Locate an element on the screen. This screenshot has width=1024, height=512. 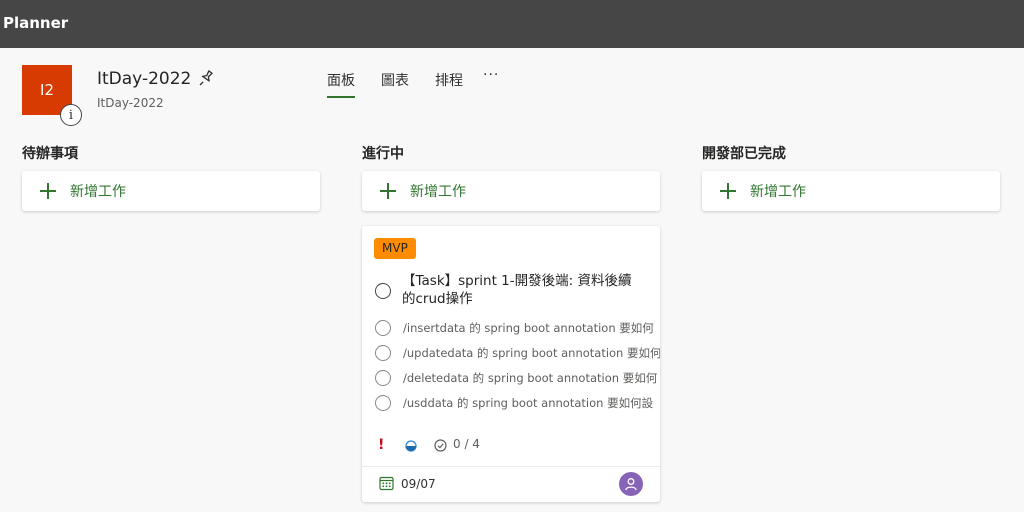
checklist-item: /deletedata 的 spring boot annotation 要如何 is located at coordinates (517, 378).